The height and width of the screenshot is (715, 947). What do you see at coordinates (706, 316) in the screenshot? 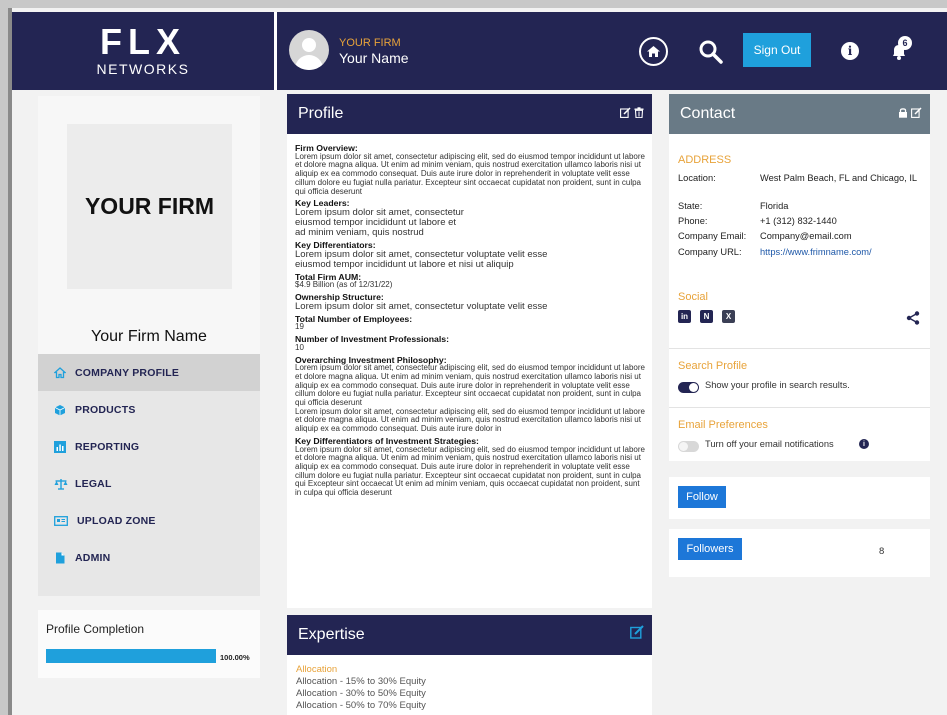
I see `n-network-icon: N` at bounding box center [706, 316].